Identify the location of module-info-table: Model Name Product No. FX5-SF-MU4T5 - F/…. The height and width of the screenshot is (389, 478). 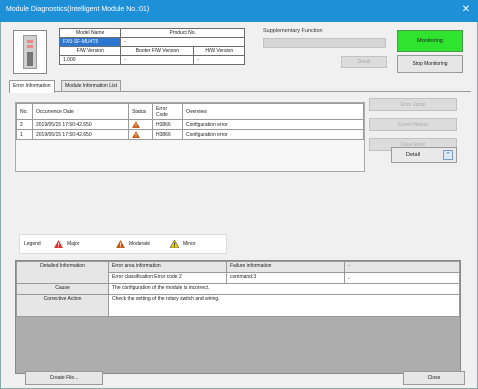
(151, 46).